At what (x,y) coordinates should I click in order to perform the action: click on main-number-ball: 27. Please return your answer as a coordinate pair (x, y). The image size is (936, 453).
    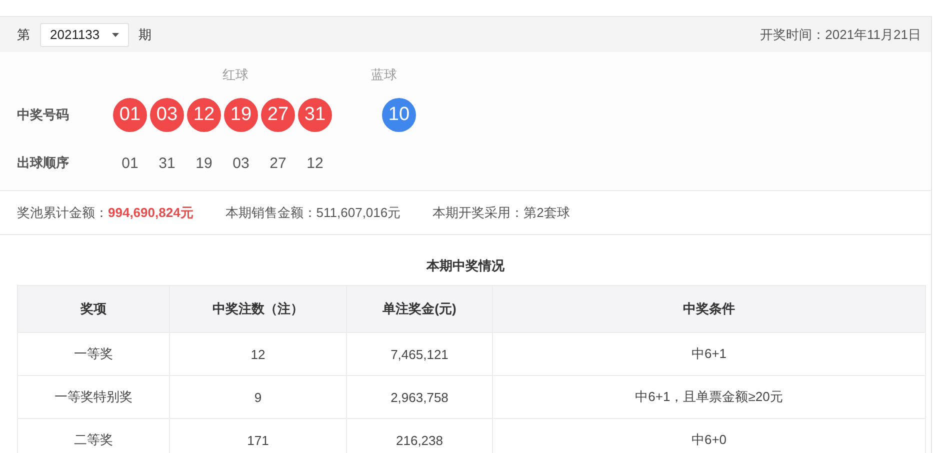
    Looking at the image, I should click on (278, 115).